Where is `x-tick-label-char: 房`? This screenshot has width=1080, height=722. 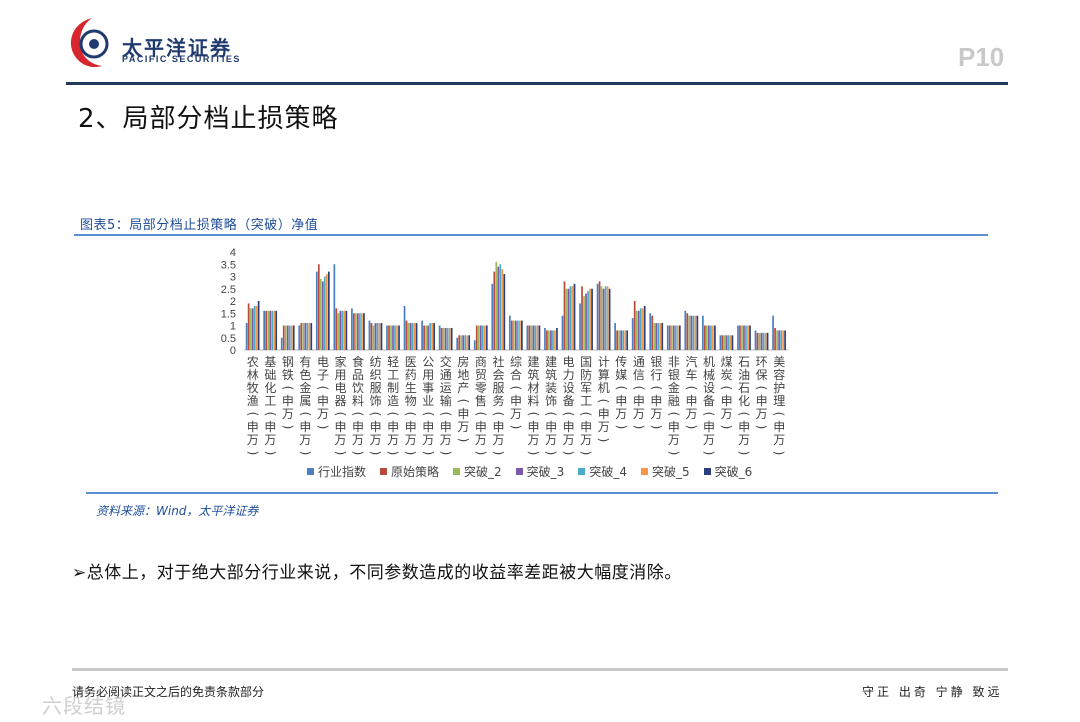 x-tick-label-char: 房 is located at coordinates (463, 361).